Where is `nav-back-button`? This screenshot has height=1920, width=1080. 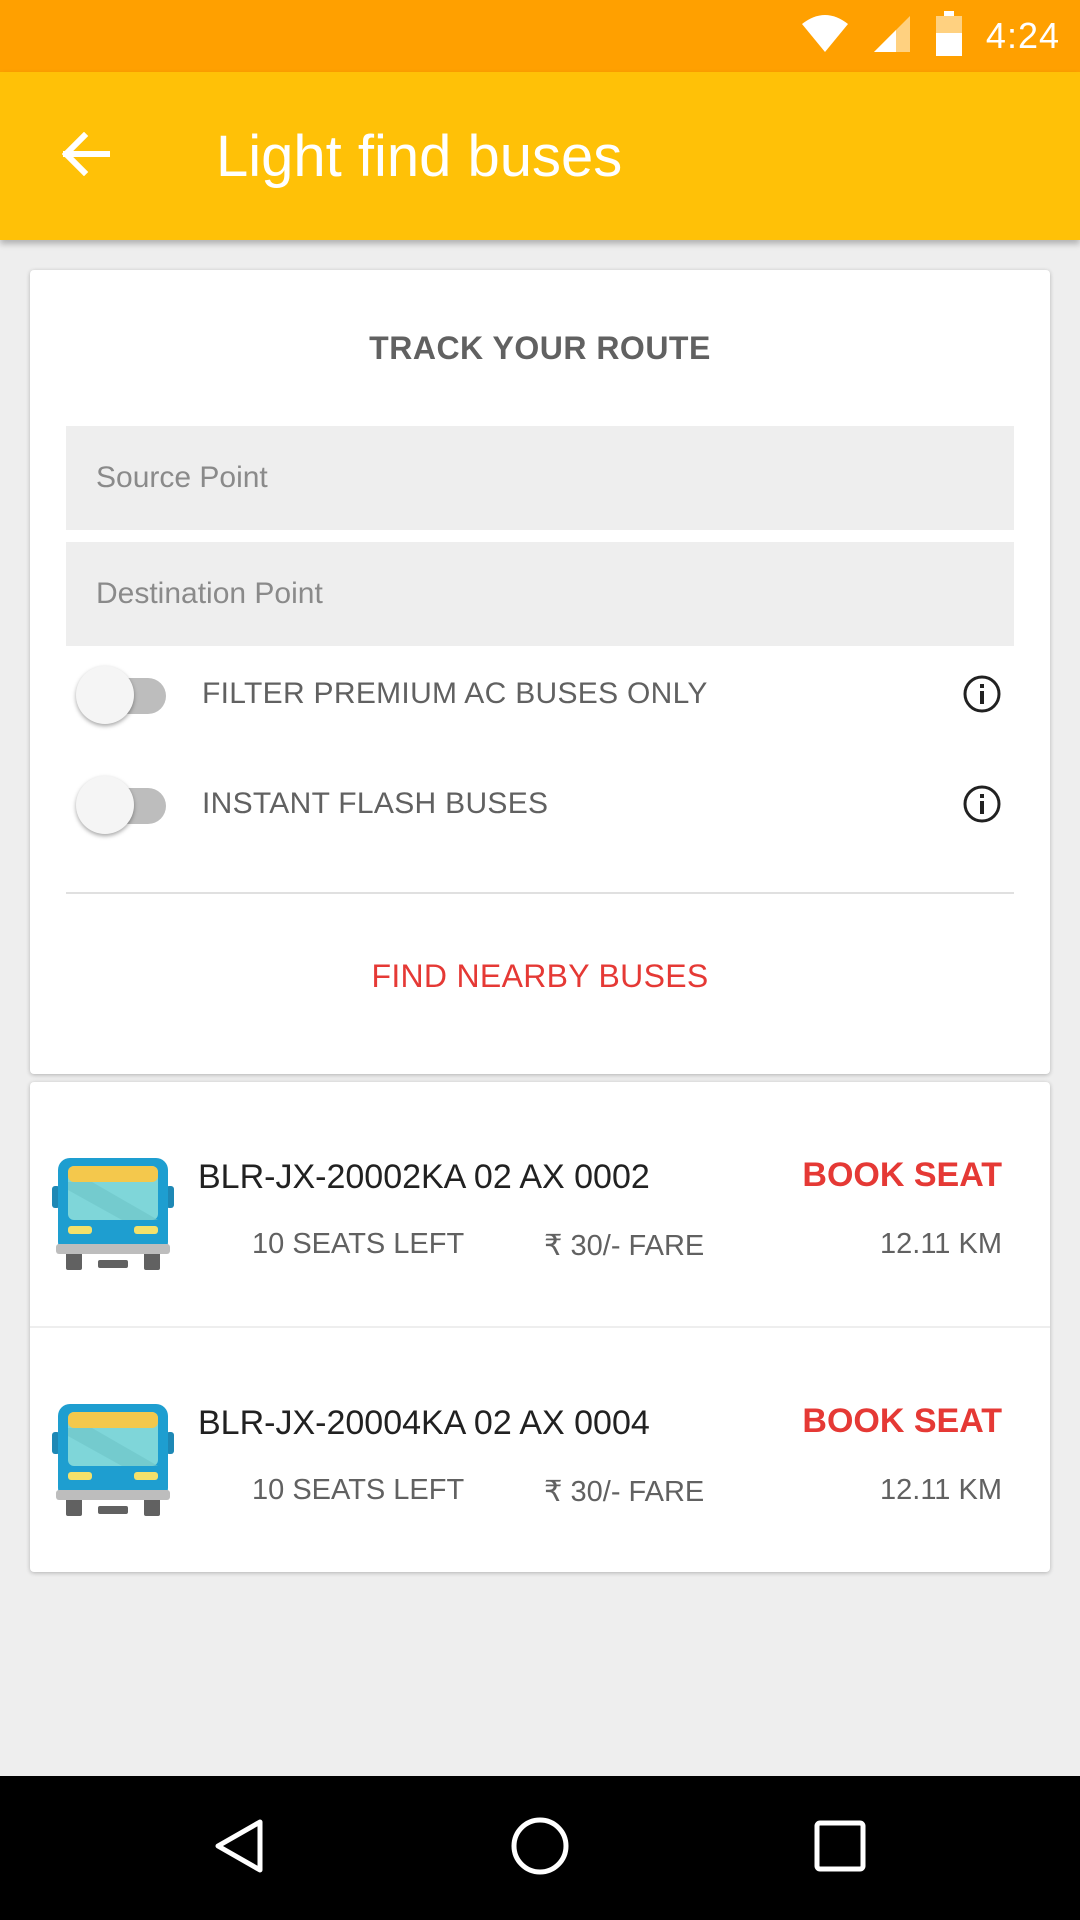
nav-back-button is located at coordinates (240, 1848).